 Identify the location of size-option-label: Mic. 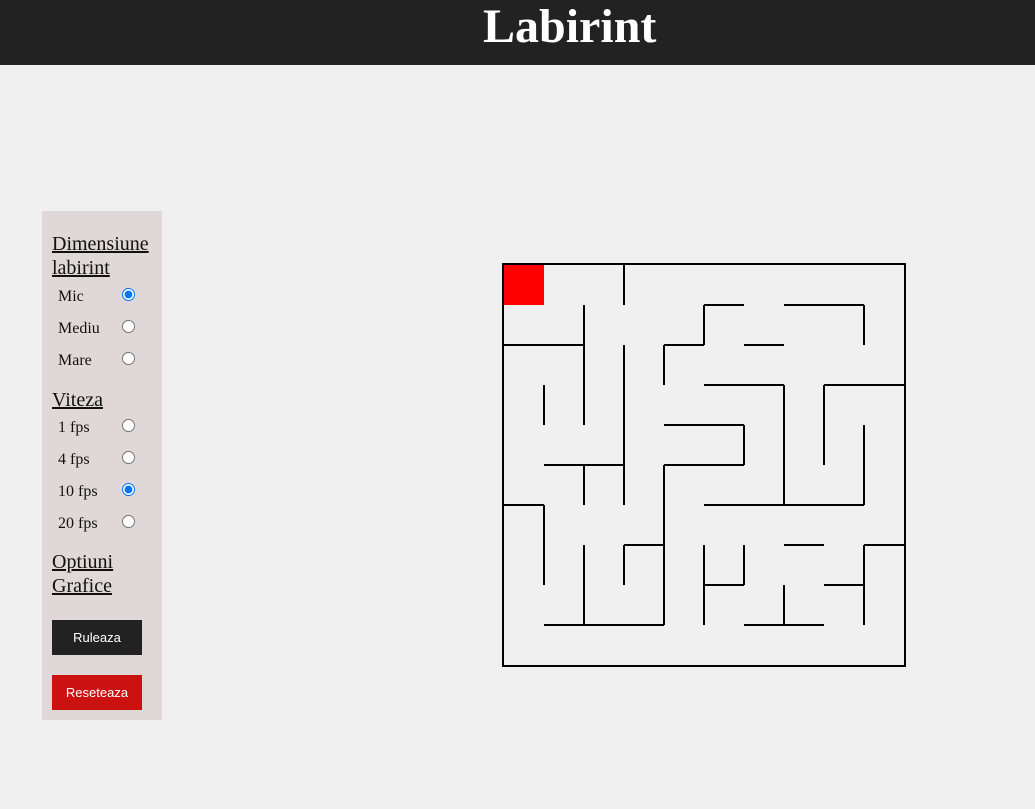
(71, 296).